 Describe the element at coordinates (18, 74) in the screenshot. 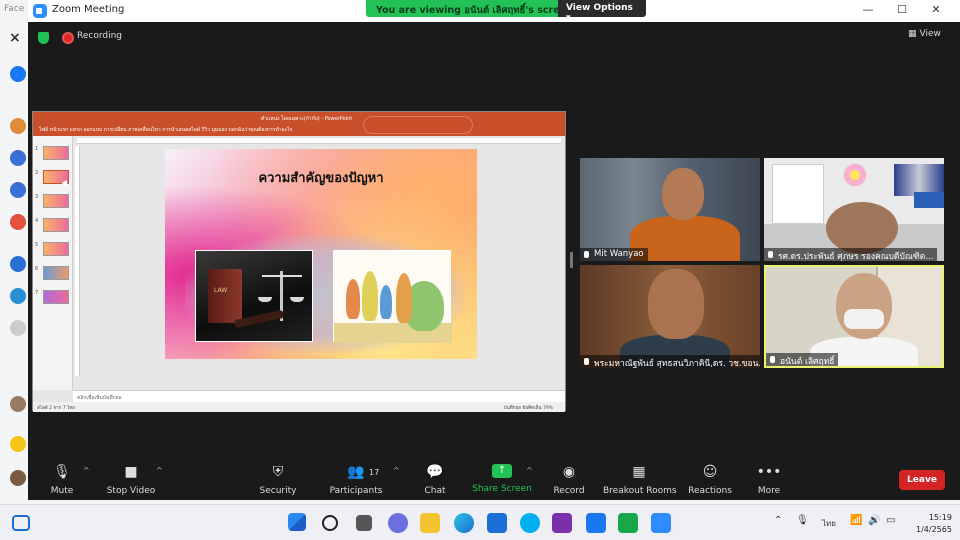

I see `messenger-icon` at that location.